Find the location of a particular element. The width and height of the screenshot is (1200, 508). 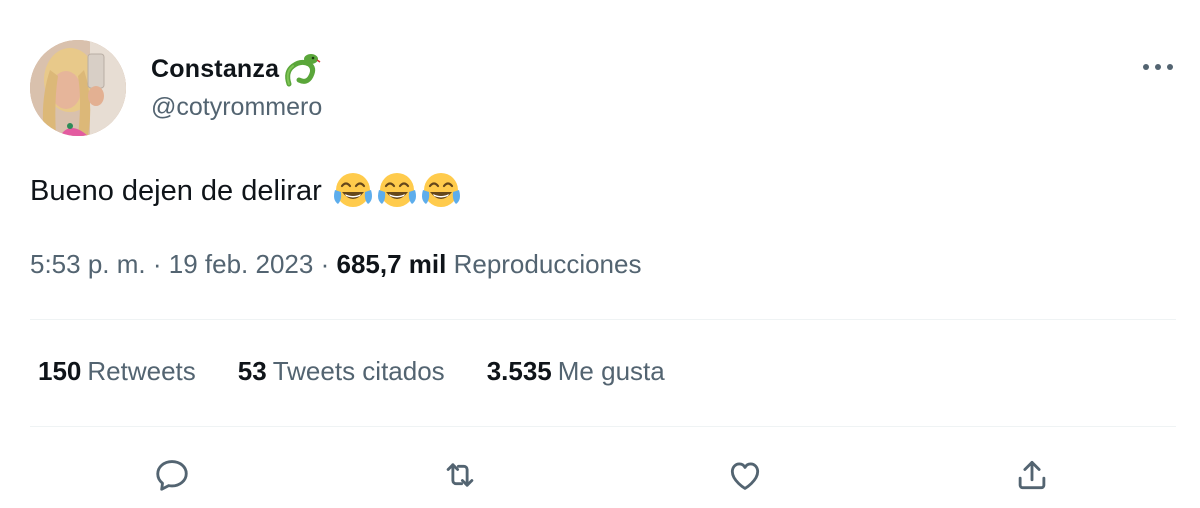

retweet-icon is located at coordinates (460, 475).